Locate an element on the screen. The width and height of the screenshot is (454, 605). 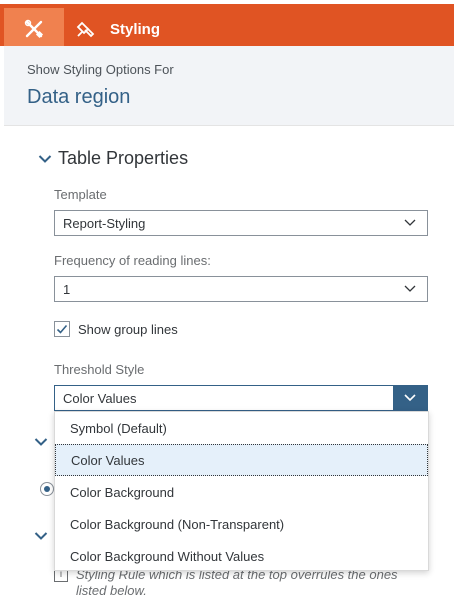
table-properties-header: Table Properties is located at coordinates (113, 158).